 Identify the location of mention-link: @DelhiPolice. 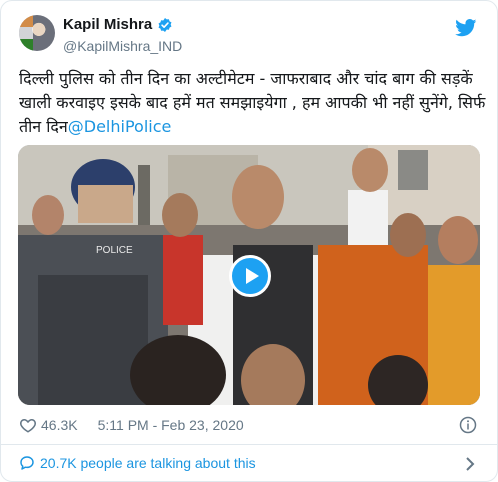
(120, 126).